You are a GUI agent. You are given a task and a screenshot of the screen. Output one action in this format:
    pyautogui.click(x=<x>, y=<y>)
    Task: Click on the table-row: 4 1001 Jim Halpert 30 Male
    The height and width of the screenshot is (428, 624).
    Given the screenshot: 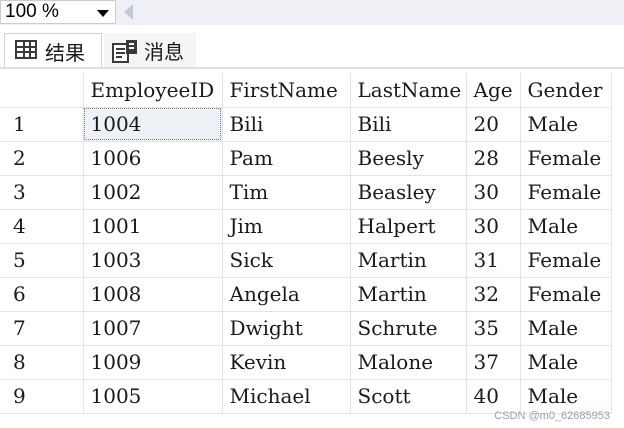 What is the action you would take?
    pyautogui.click(x=306, y=226)
    